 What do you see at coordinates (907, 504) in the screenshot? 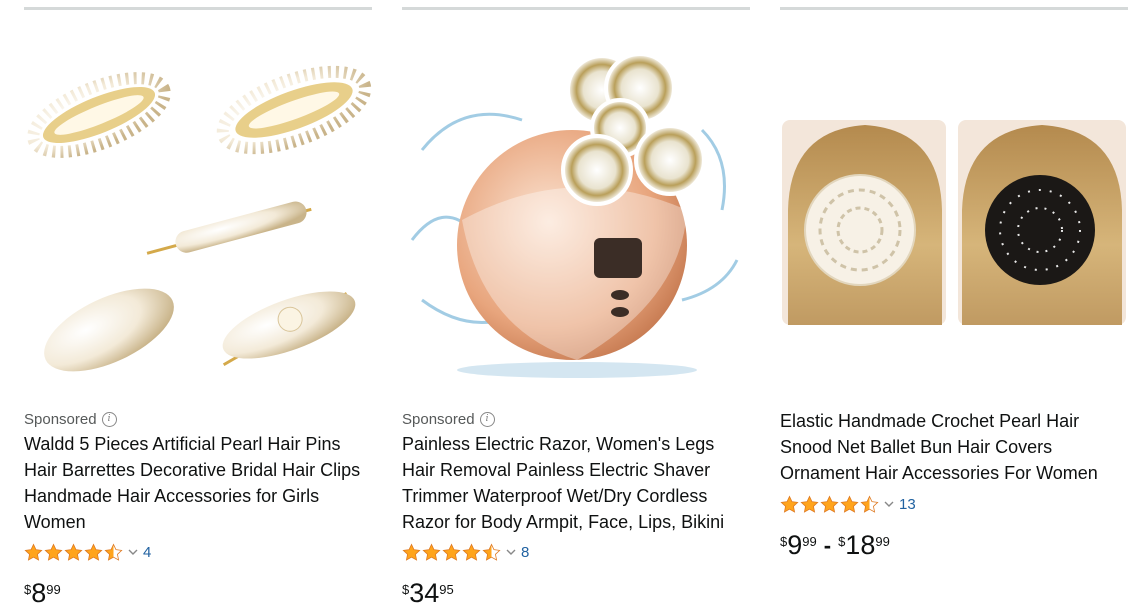
I see `review-count: 13` at bounding box center [907, 504].